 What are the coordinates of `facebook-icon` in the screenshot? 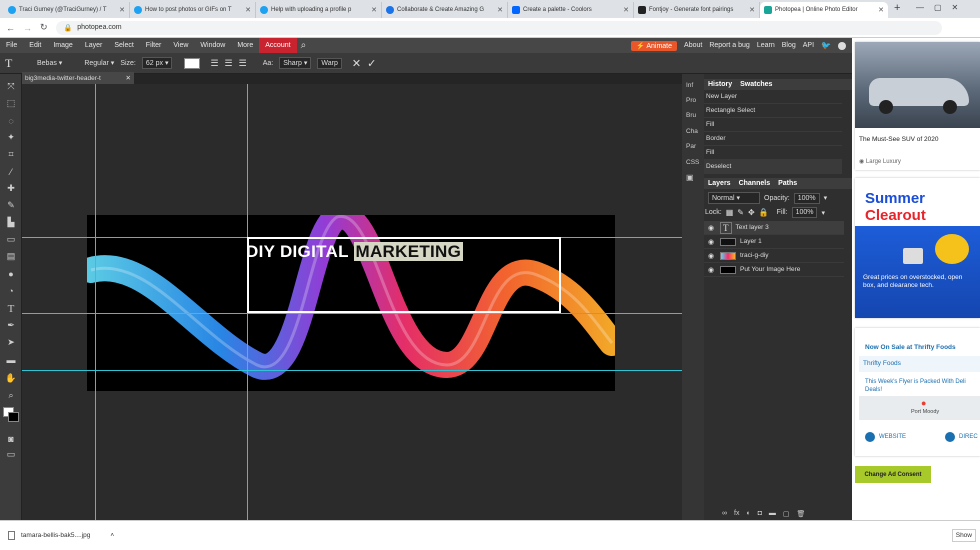 It's located at (842, 45).